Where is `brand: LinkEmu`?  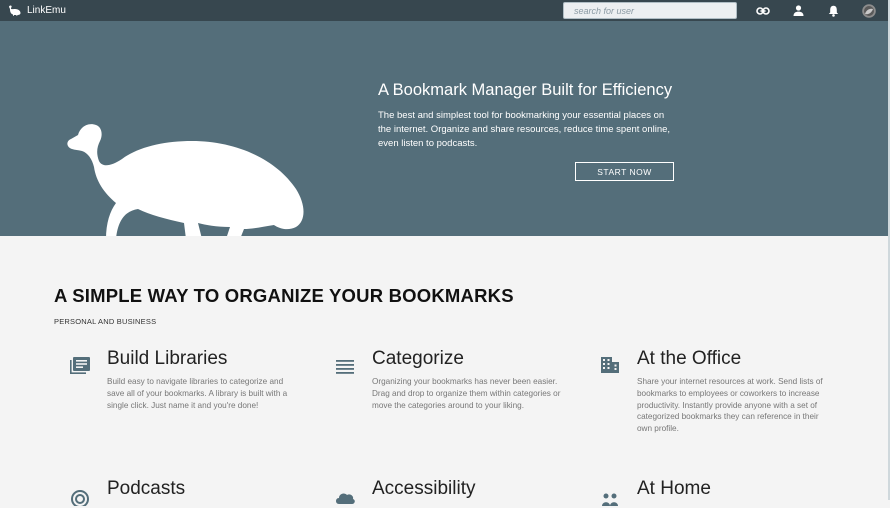
brand: LinkEmu is located at coordinates (37, 10).